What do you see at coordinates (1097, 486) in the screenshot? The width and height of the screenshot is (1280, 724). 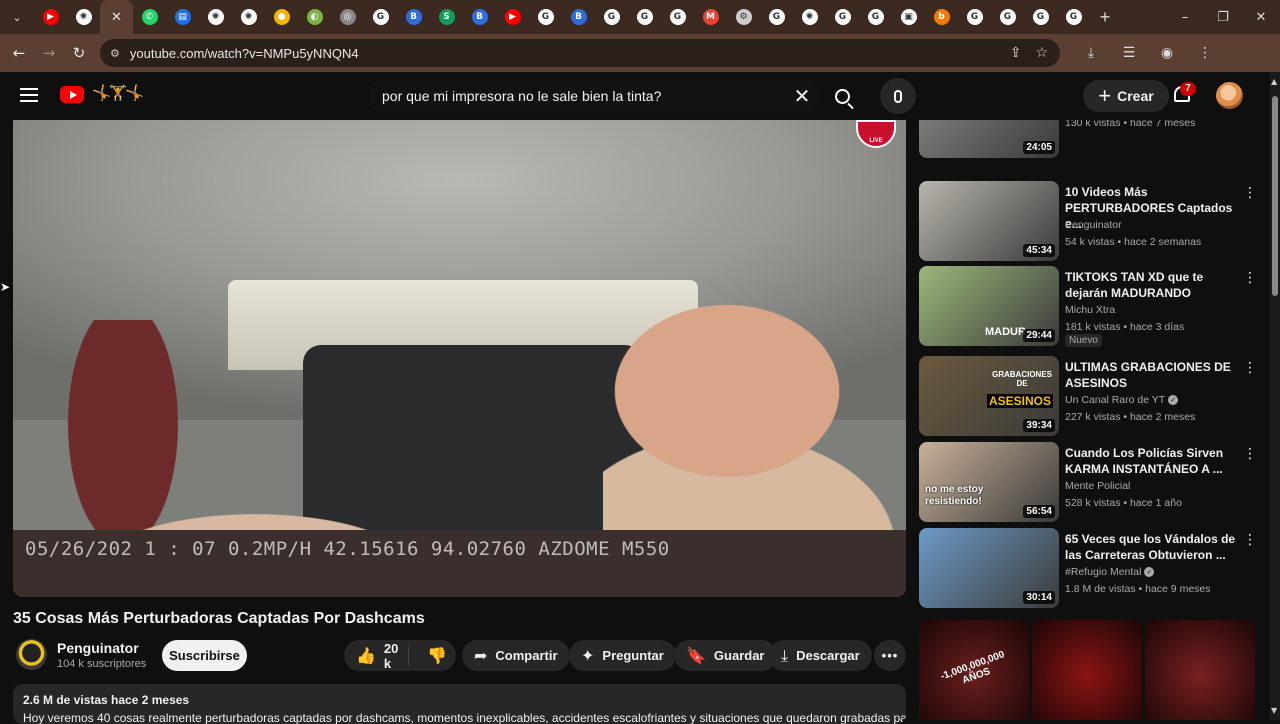 I see `recommended-channel-name: Mente Policial` at bounding box center [1097, 486].